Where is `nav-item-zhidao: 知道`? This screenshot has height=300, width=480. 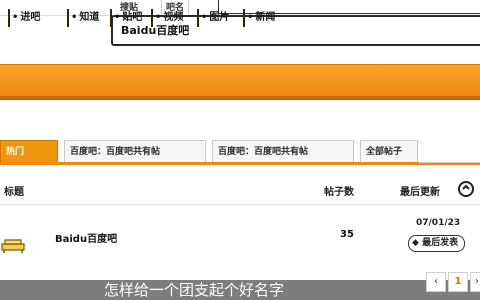
nav-item-zhidao: 知道 is located at coordinates (84, 18).